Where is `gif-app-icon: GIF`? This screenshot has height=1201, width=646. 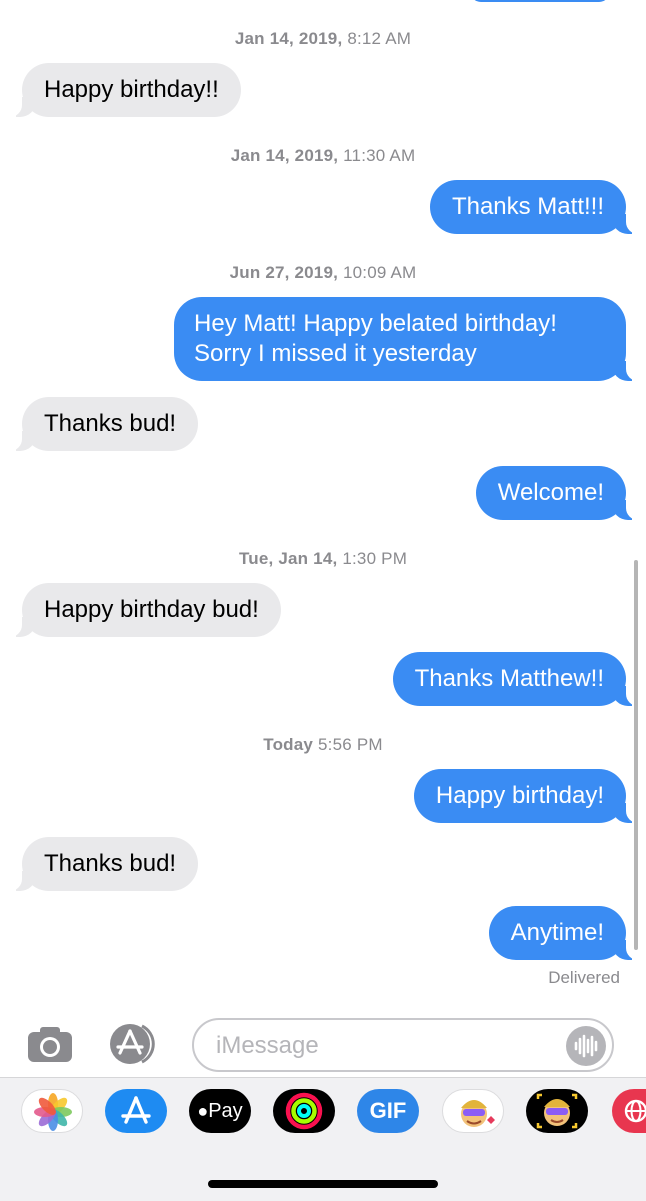
gif-app-icon: GIF is located at coordinates (388, 1111).